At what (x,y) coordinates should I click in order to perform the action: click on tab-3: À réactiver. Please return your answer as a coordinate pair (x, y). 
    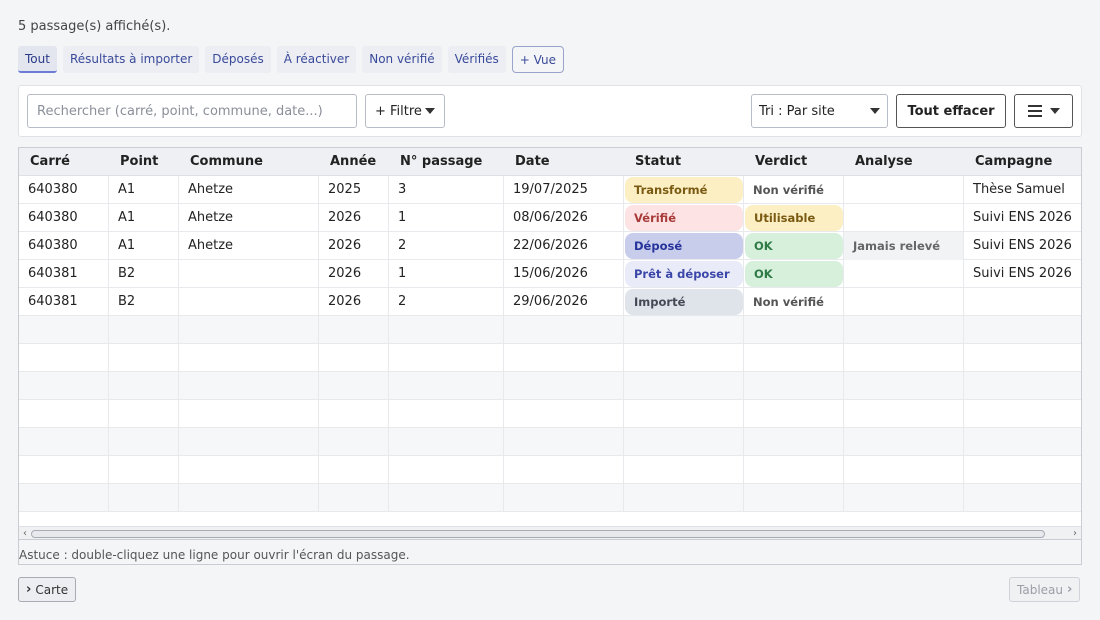
    Looking at the image, I should click on (316, 59).